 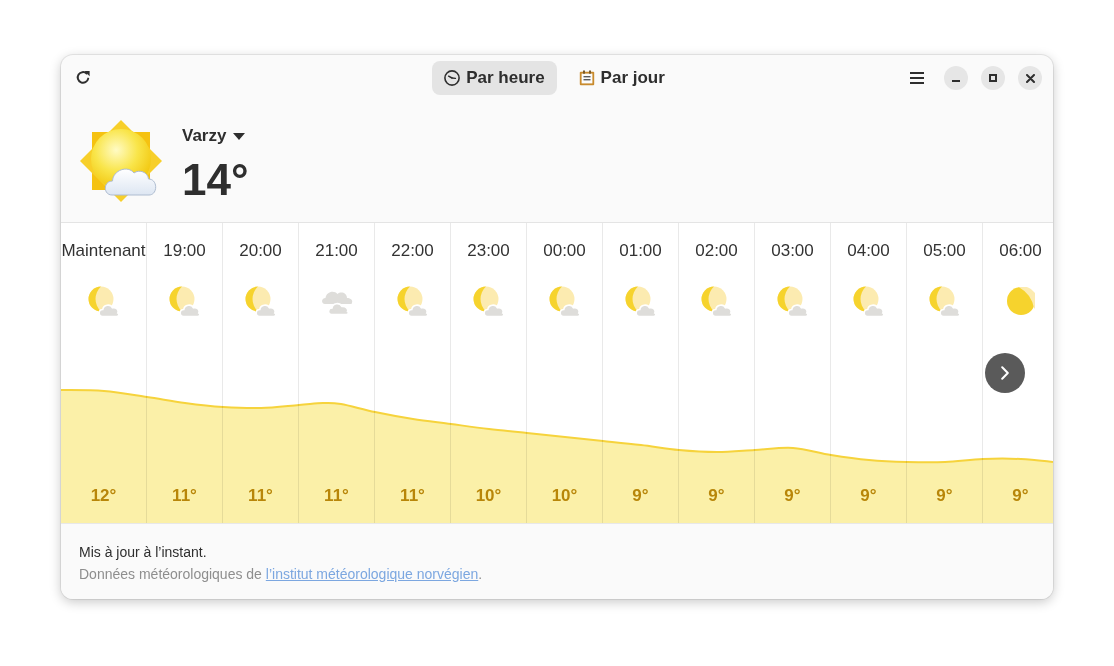 I want to click on close-button, so click(x=1030, y=78).